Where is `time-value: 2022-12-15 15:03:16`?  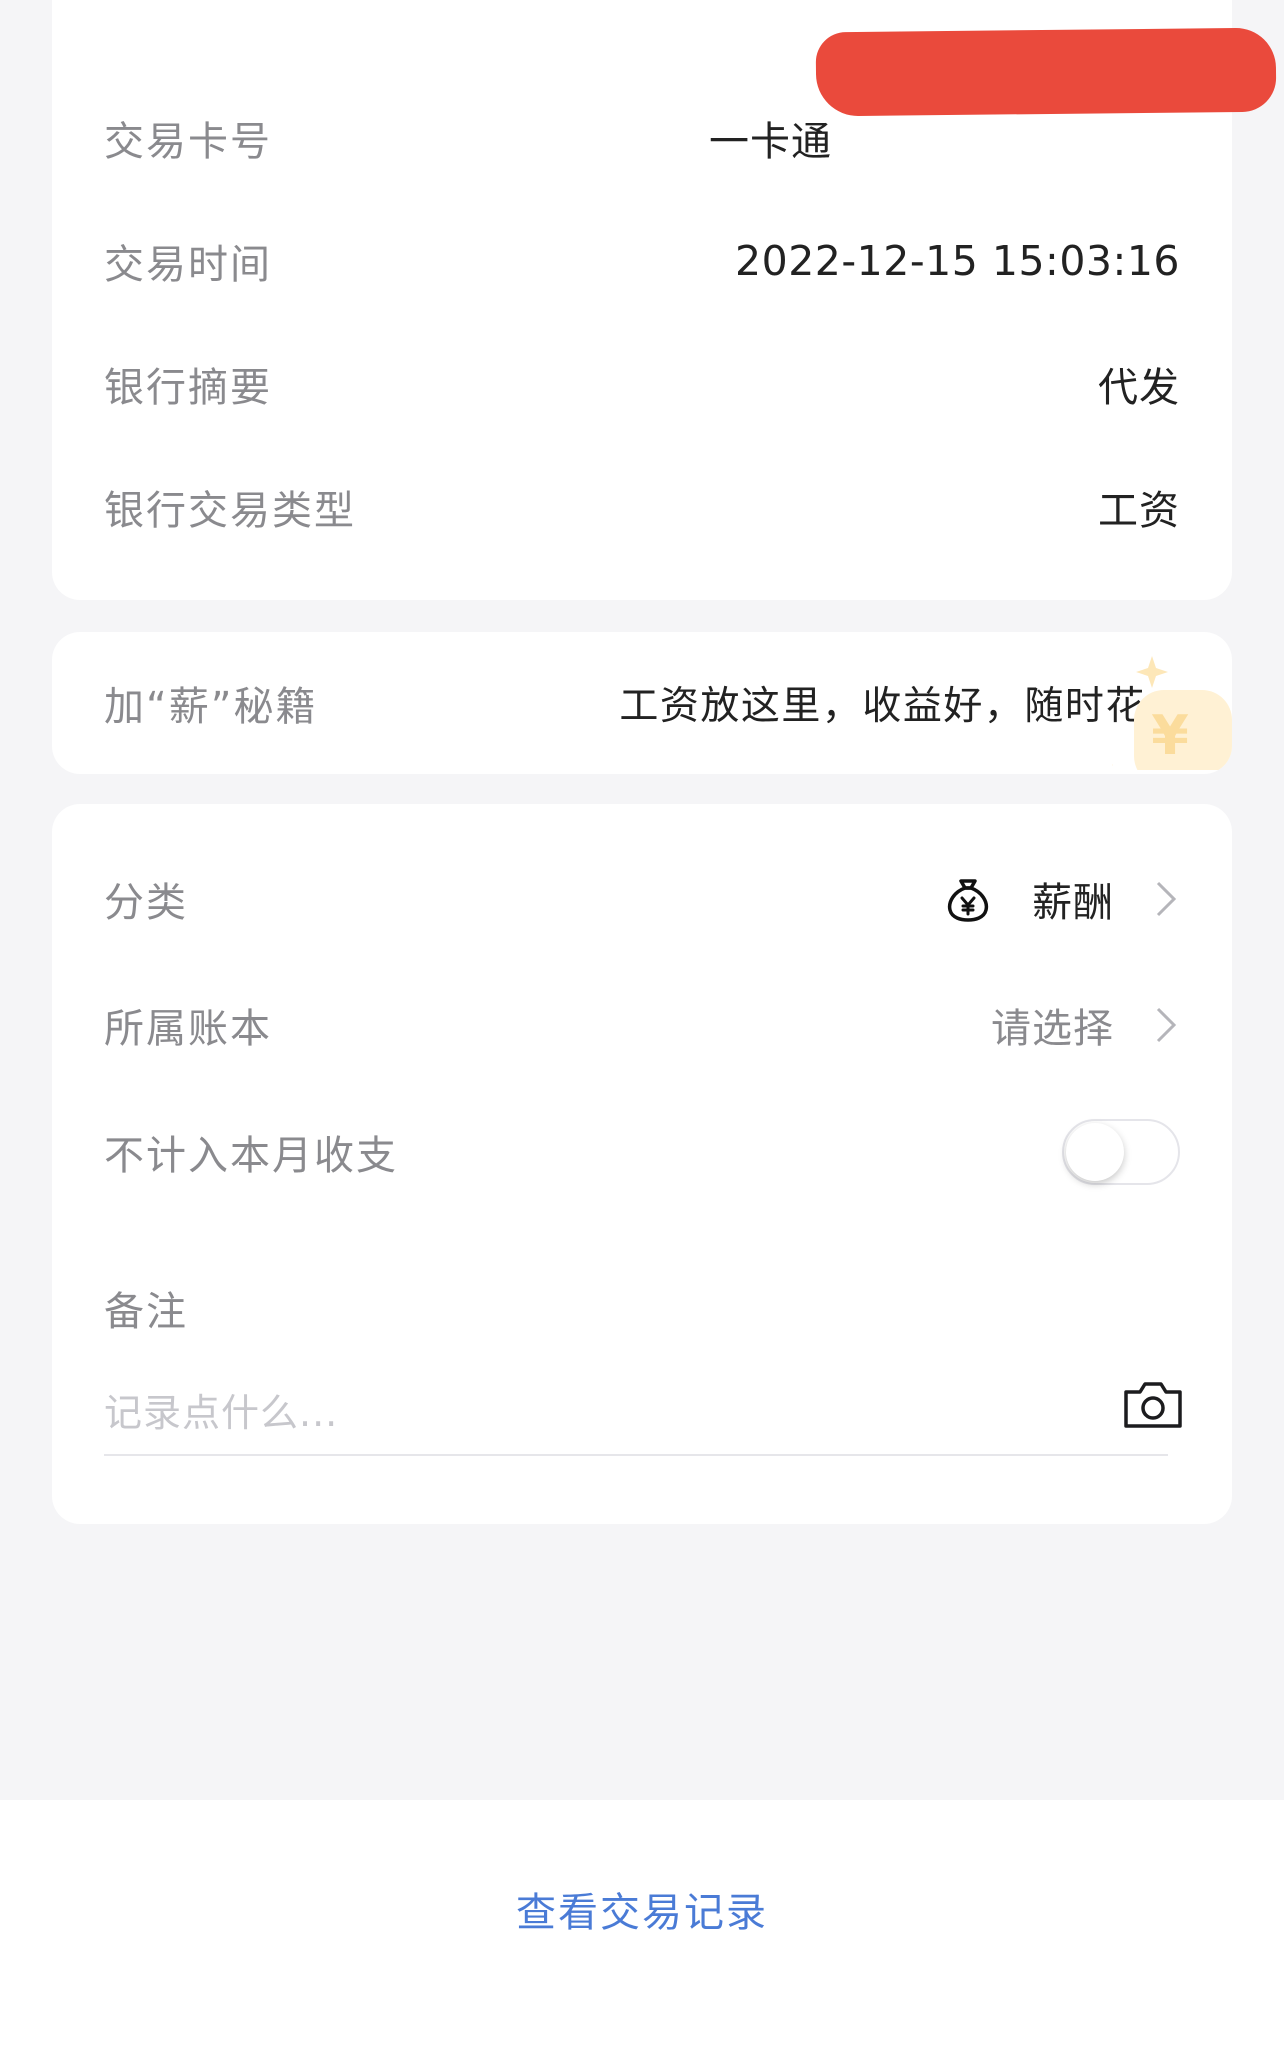
time-value: 2022-12-15 15:03:16 is located at coordinates (957, 261).